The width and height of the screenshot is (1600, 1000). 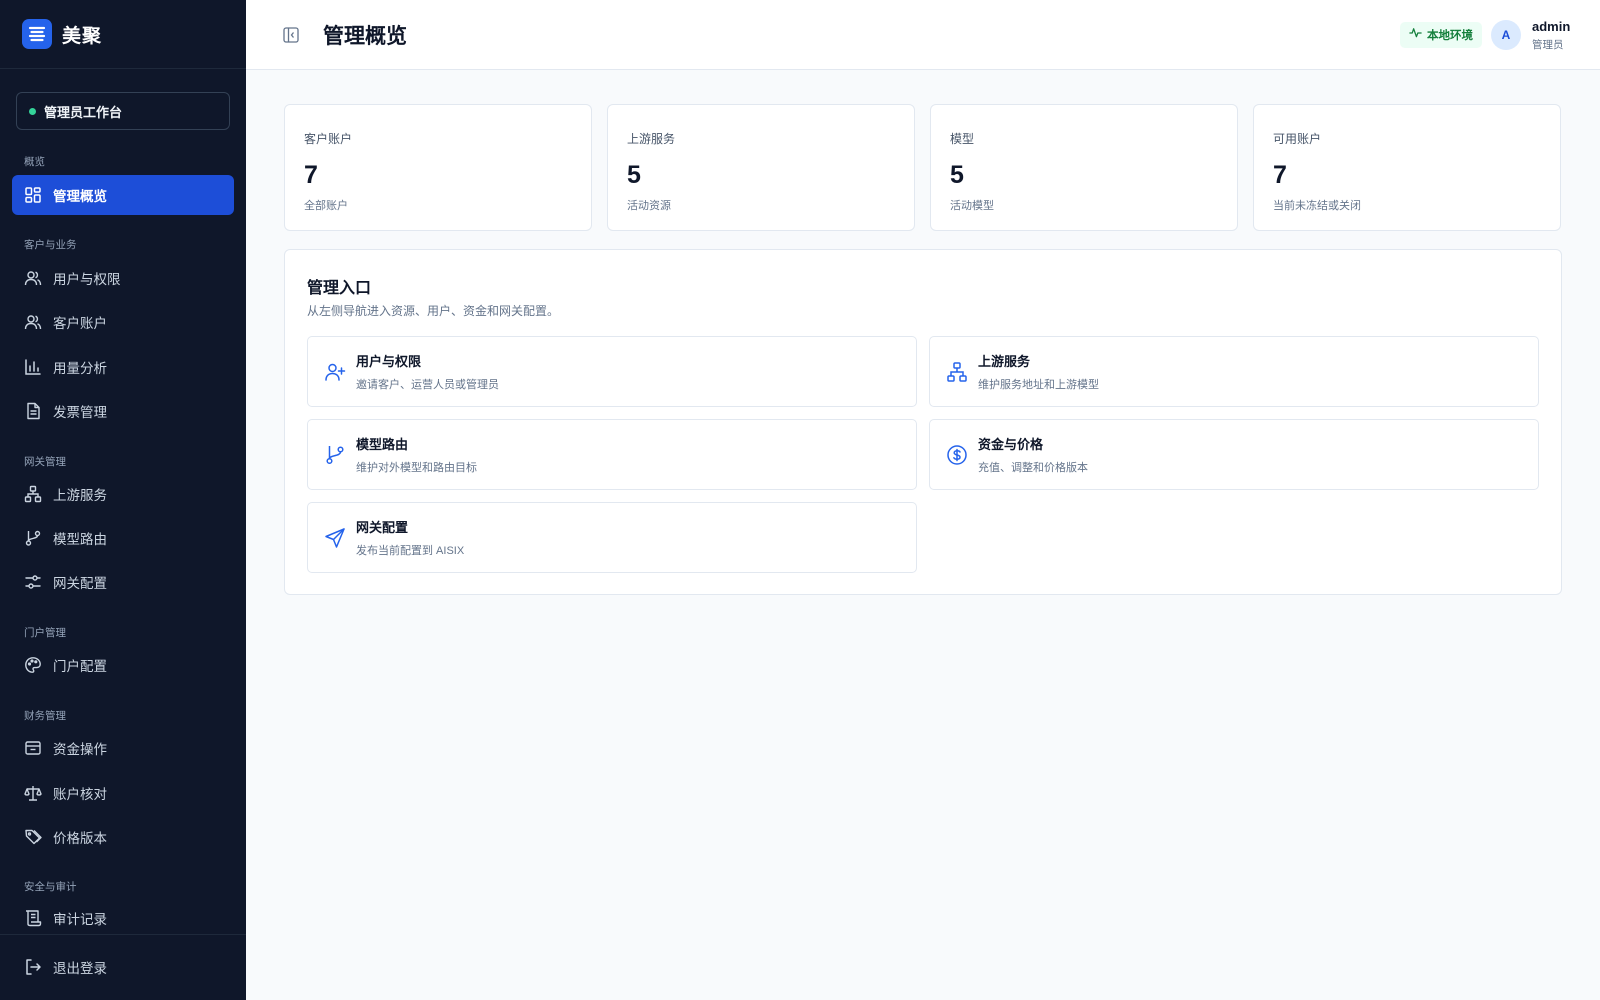 I want to click on panel-left-icon, so click(x=291, y=35).